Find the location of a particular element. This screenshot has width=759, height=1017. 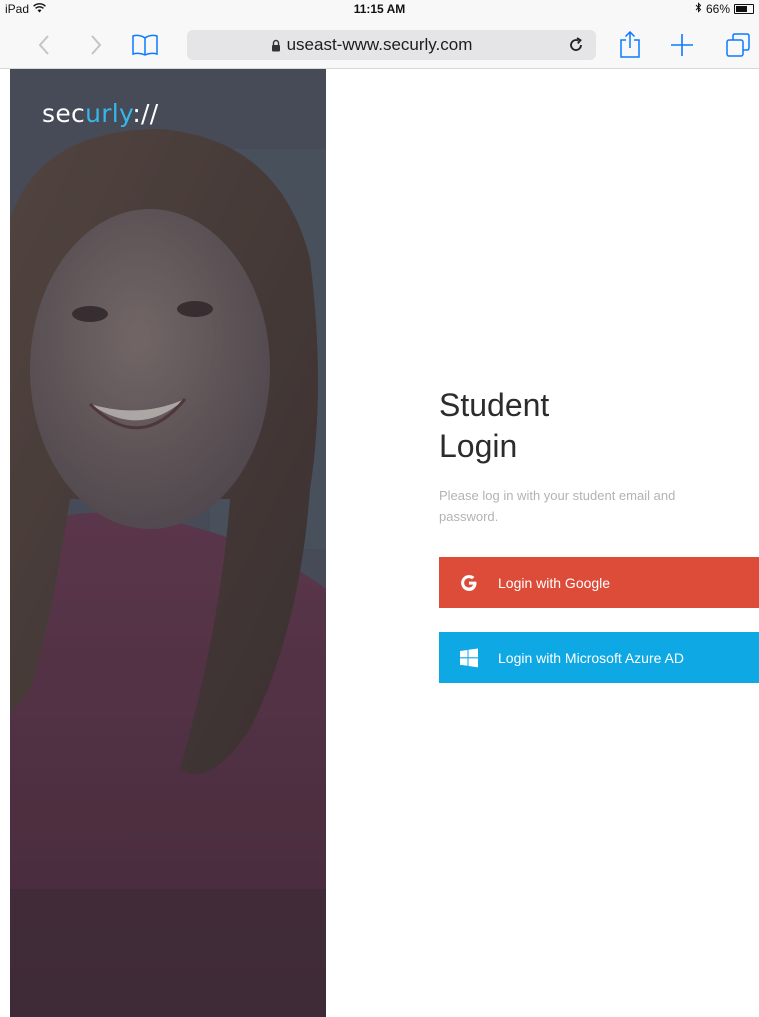

battery-fill is located at coordinates (741, 9).